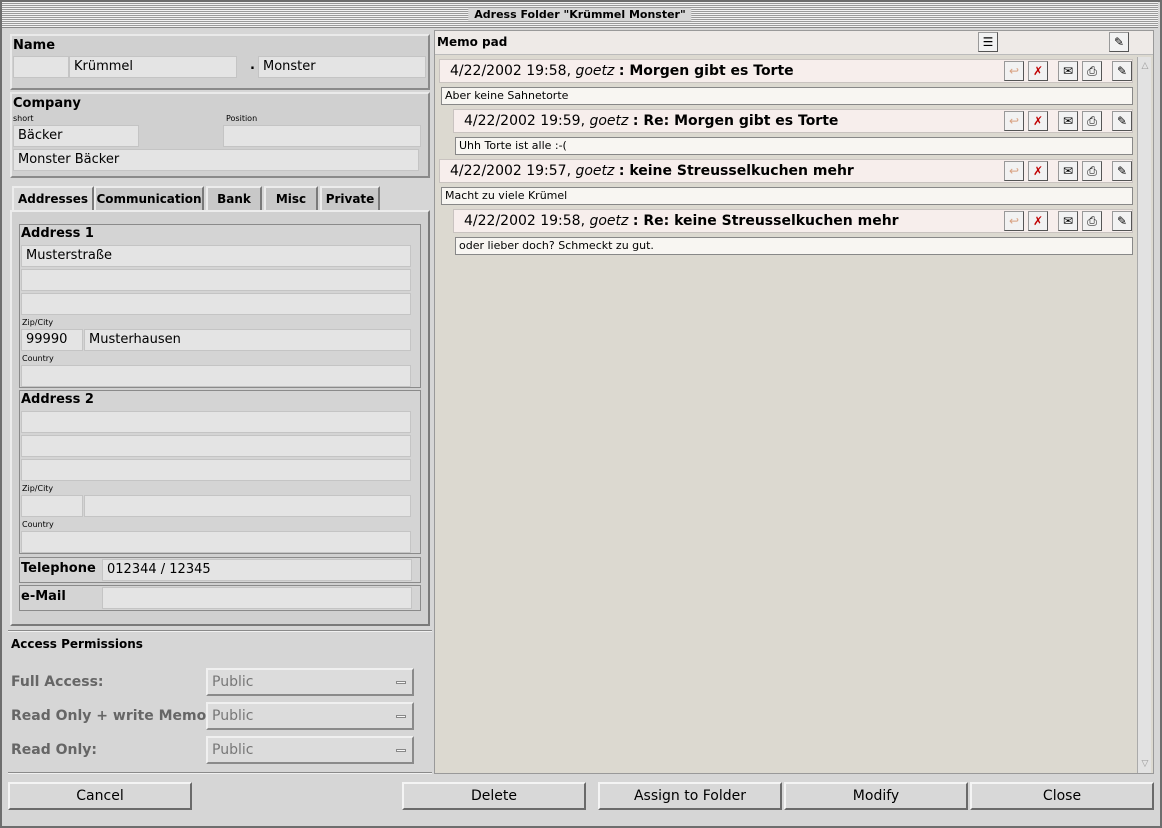 The height and width of the screenshot is (828, 1162). Describe the element at coordinates (787, 196) in the screenshot. I see `memo-body: Macht zu viele Krümel` at that location.